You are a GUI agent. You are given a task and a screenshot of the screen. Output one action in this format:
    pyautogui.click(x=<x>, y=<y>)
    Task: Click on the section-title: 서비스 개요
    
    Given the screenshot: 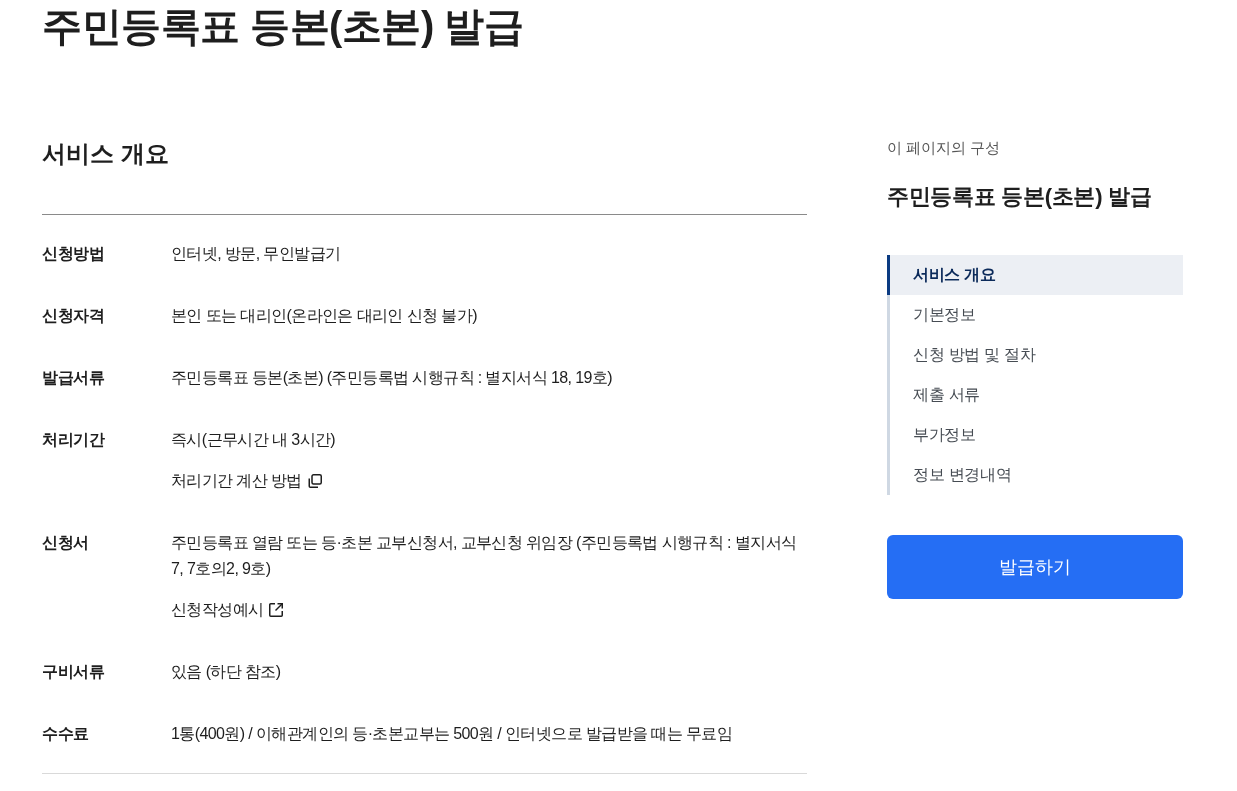 What is the action you would take?
    pyautogui.click(x=105, y=154)
    